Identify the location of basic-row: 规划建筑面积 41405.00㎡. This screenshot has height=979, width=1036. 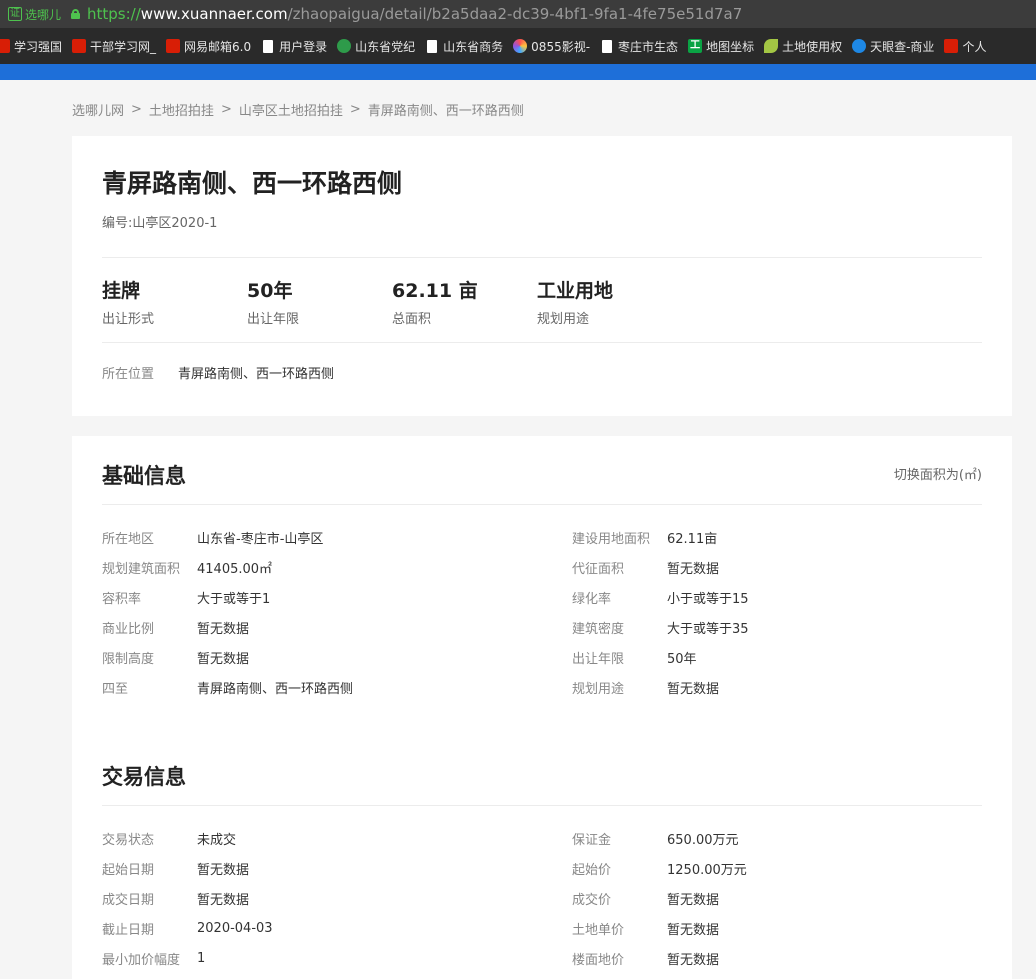
(187, 567).